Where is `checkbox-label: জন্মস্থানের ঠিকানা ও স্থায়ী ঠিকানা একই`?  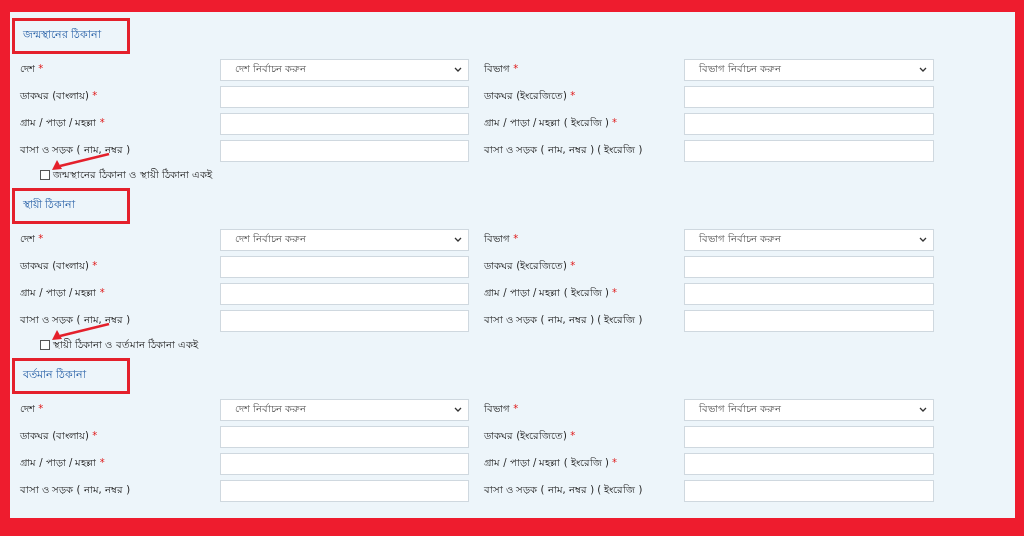
checkbox-label: জন্মস্থানের ঠিকানা ও স্থায়ী ঠিকানা একই is located at coordinates (132, 174).